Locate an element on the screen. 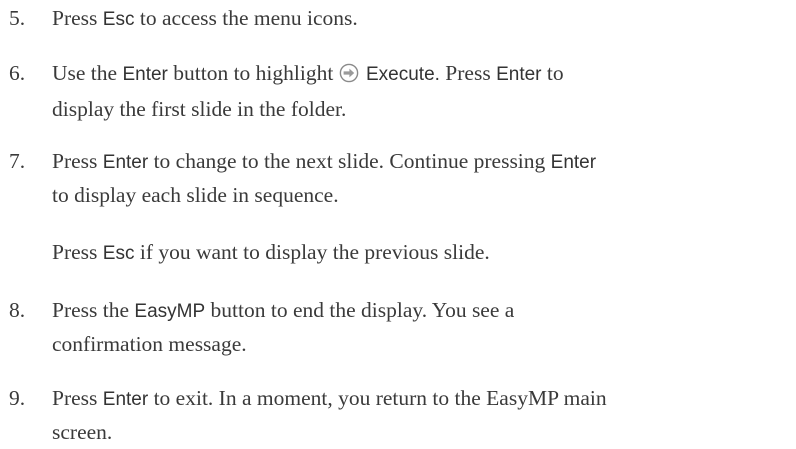 Image resolution: width=796 pixels, height=449 pixels. text-line: display the first slide in the folder. is located at coordinates (422, 109).